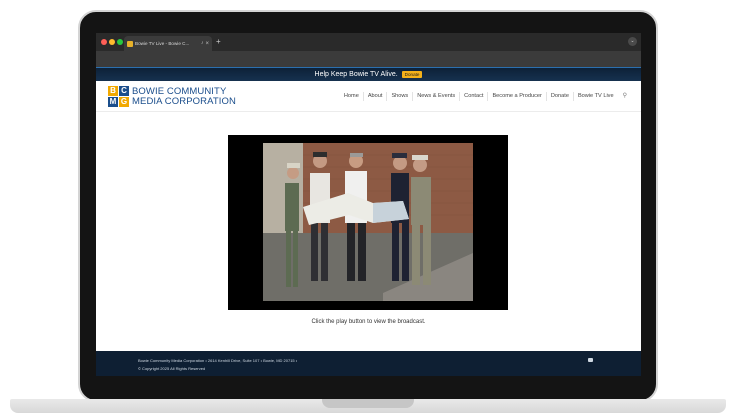 The image size is (734, 415). I want to click on donation-banner: Help Keep Bowie TV Alive. Donate, so click(368, 74).